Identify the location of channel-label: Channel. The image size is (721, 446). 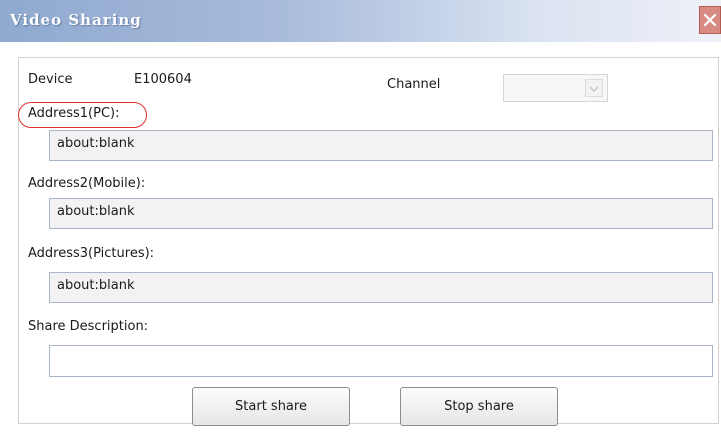
(414, 84).